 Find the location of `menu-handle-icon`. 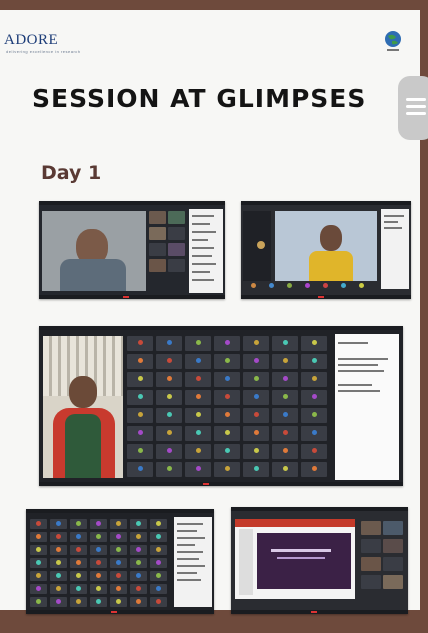

menu-handle-icon is located at coordinates (413, 108).